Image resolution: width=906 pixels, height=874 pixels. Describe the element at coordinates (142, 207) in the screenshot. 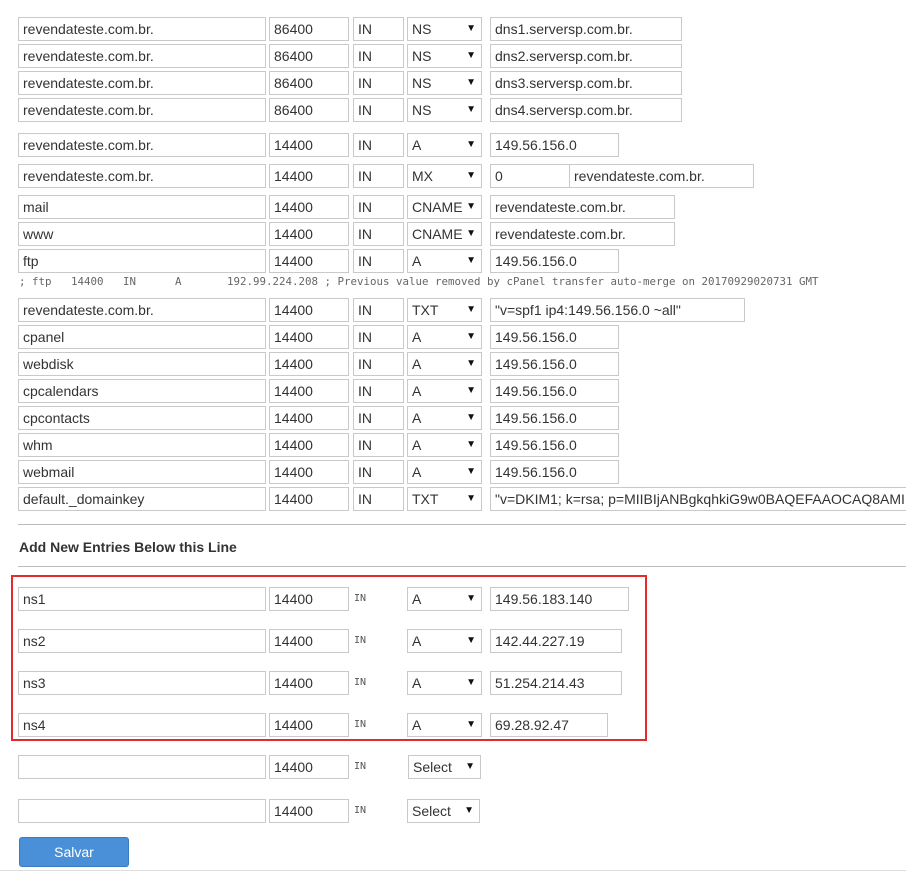

I see `record-name-input: mail` at that location.